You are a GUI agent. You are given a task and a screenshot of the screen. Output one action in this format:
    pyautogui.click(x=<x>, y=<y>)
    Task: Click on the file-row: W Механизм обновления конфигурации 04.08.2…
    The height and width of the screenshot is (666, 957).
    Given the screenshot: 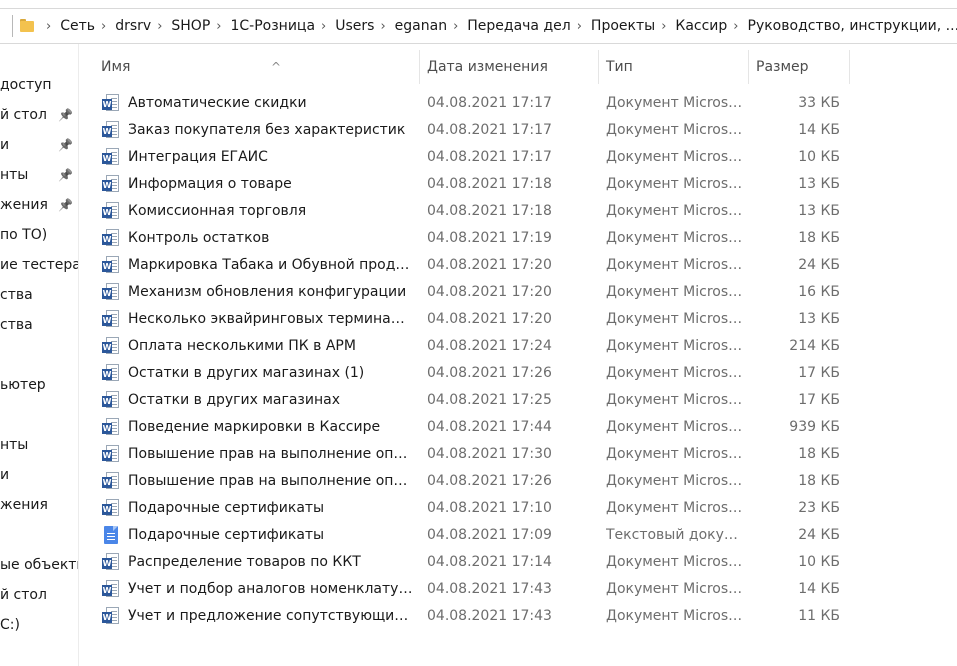 What is the action you would take?
    pyautogui.click(x=518, y=292)
    